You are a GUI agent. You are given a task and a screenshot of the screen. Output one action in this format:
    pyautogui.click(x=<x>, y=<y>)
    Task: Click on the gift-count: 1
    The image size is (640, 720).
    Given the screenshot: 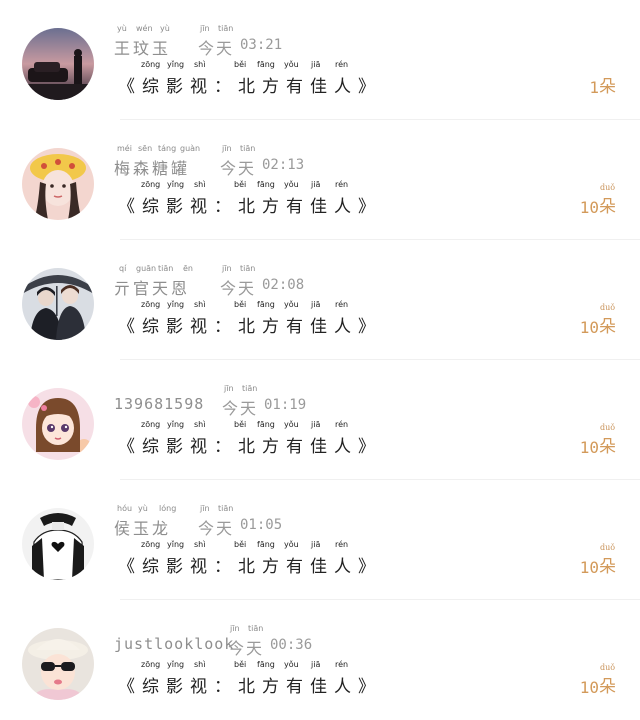 What is the action you would take?
    pyautogui.click(x=594, y=87)
    